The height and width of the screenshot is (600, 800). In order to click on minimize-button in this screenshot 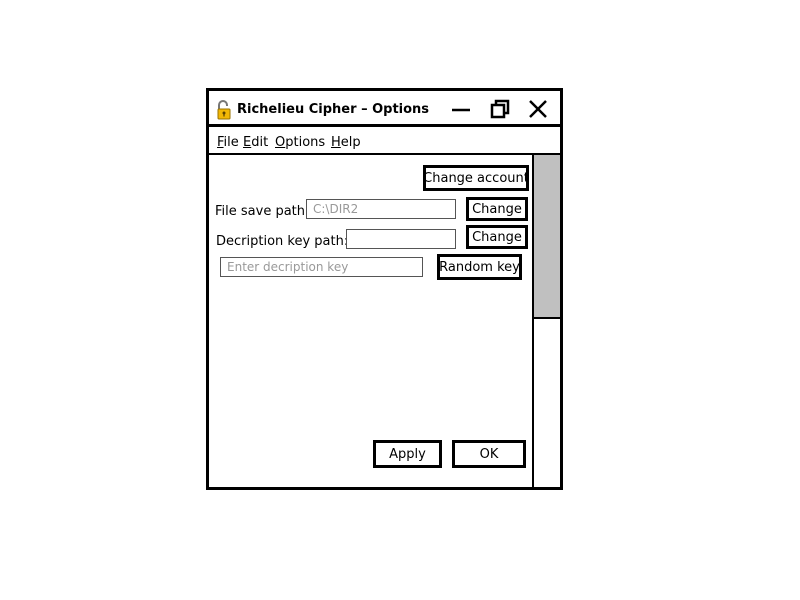, I will do `click(461, 109)`.